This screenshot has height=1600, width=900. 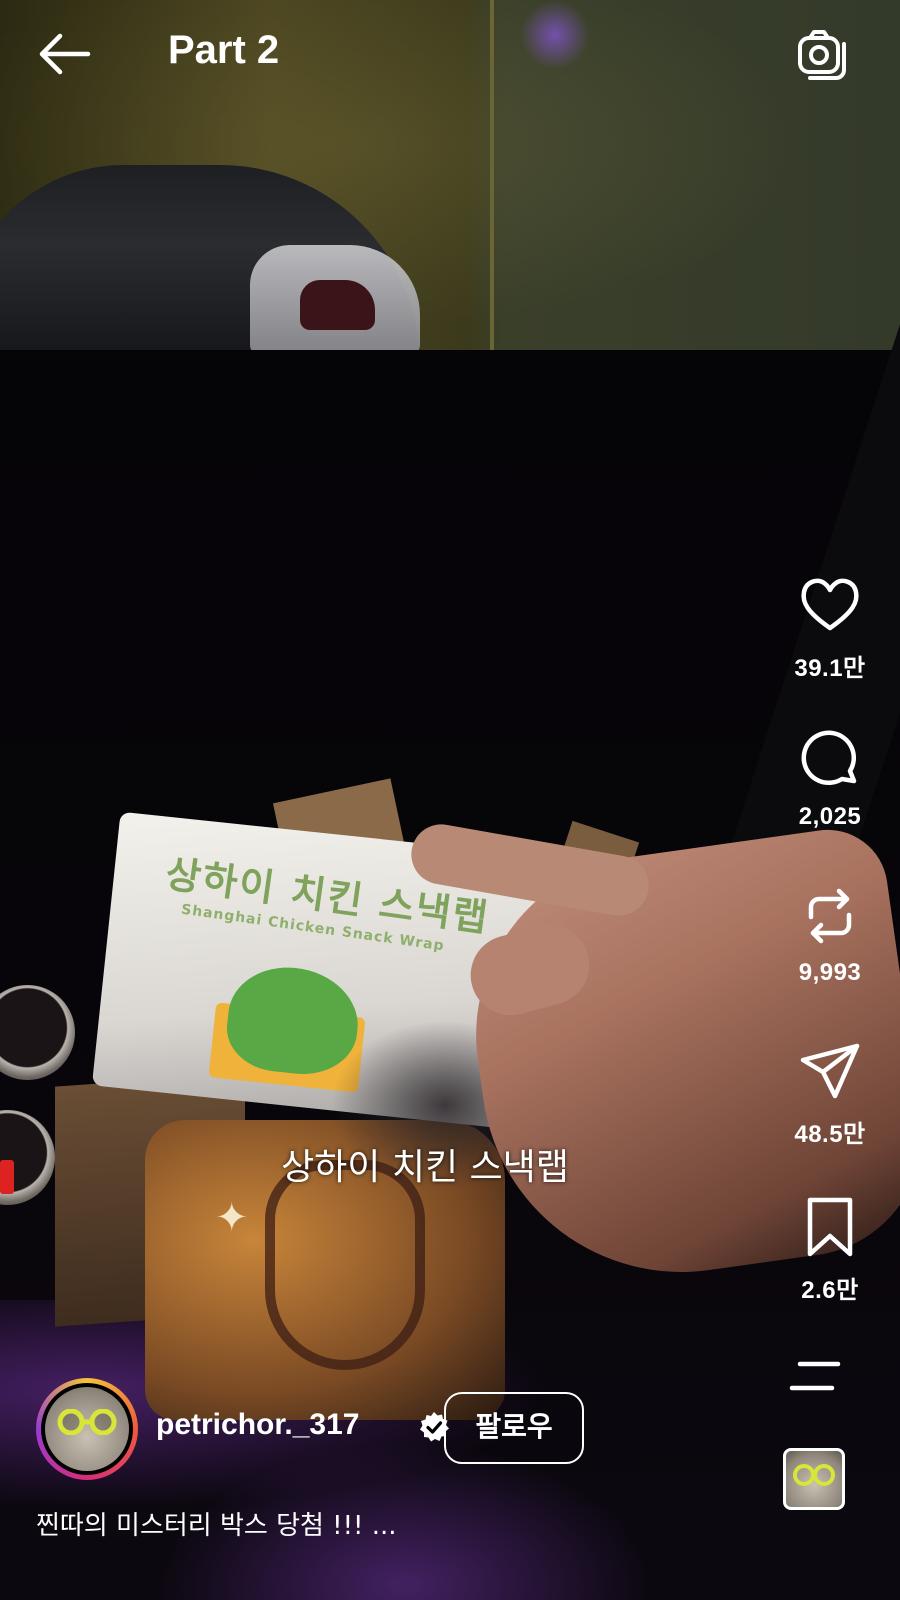 What do you see at coordinates (345, 1265) in the screenshot?
I see `bag-logo` at bounding box center [345, 1265].